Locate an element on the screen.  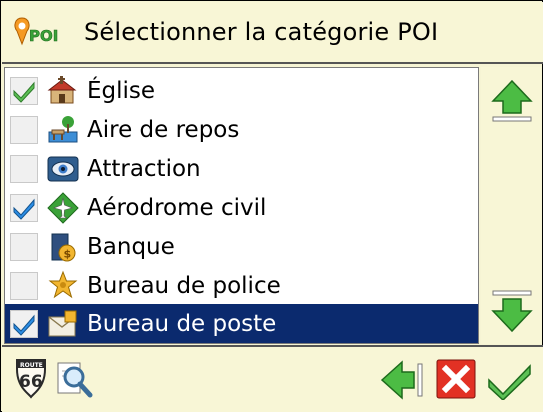
list-item-bureau-de-police: Bureau de police is located at coordinates (241, 285).